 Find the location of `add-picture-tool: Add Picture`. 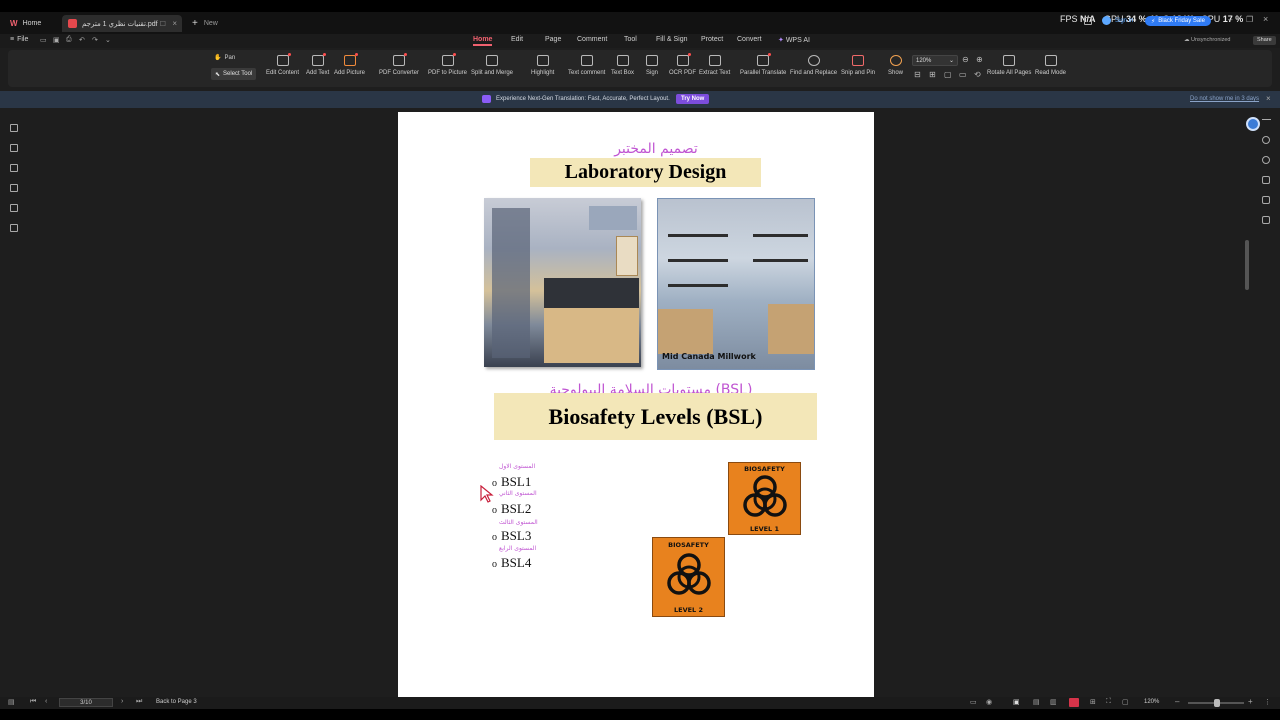

add-picture-tool: Add Picture is located at coordinates (349, 64).